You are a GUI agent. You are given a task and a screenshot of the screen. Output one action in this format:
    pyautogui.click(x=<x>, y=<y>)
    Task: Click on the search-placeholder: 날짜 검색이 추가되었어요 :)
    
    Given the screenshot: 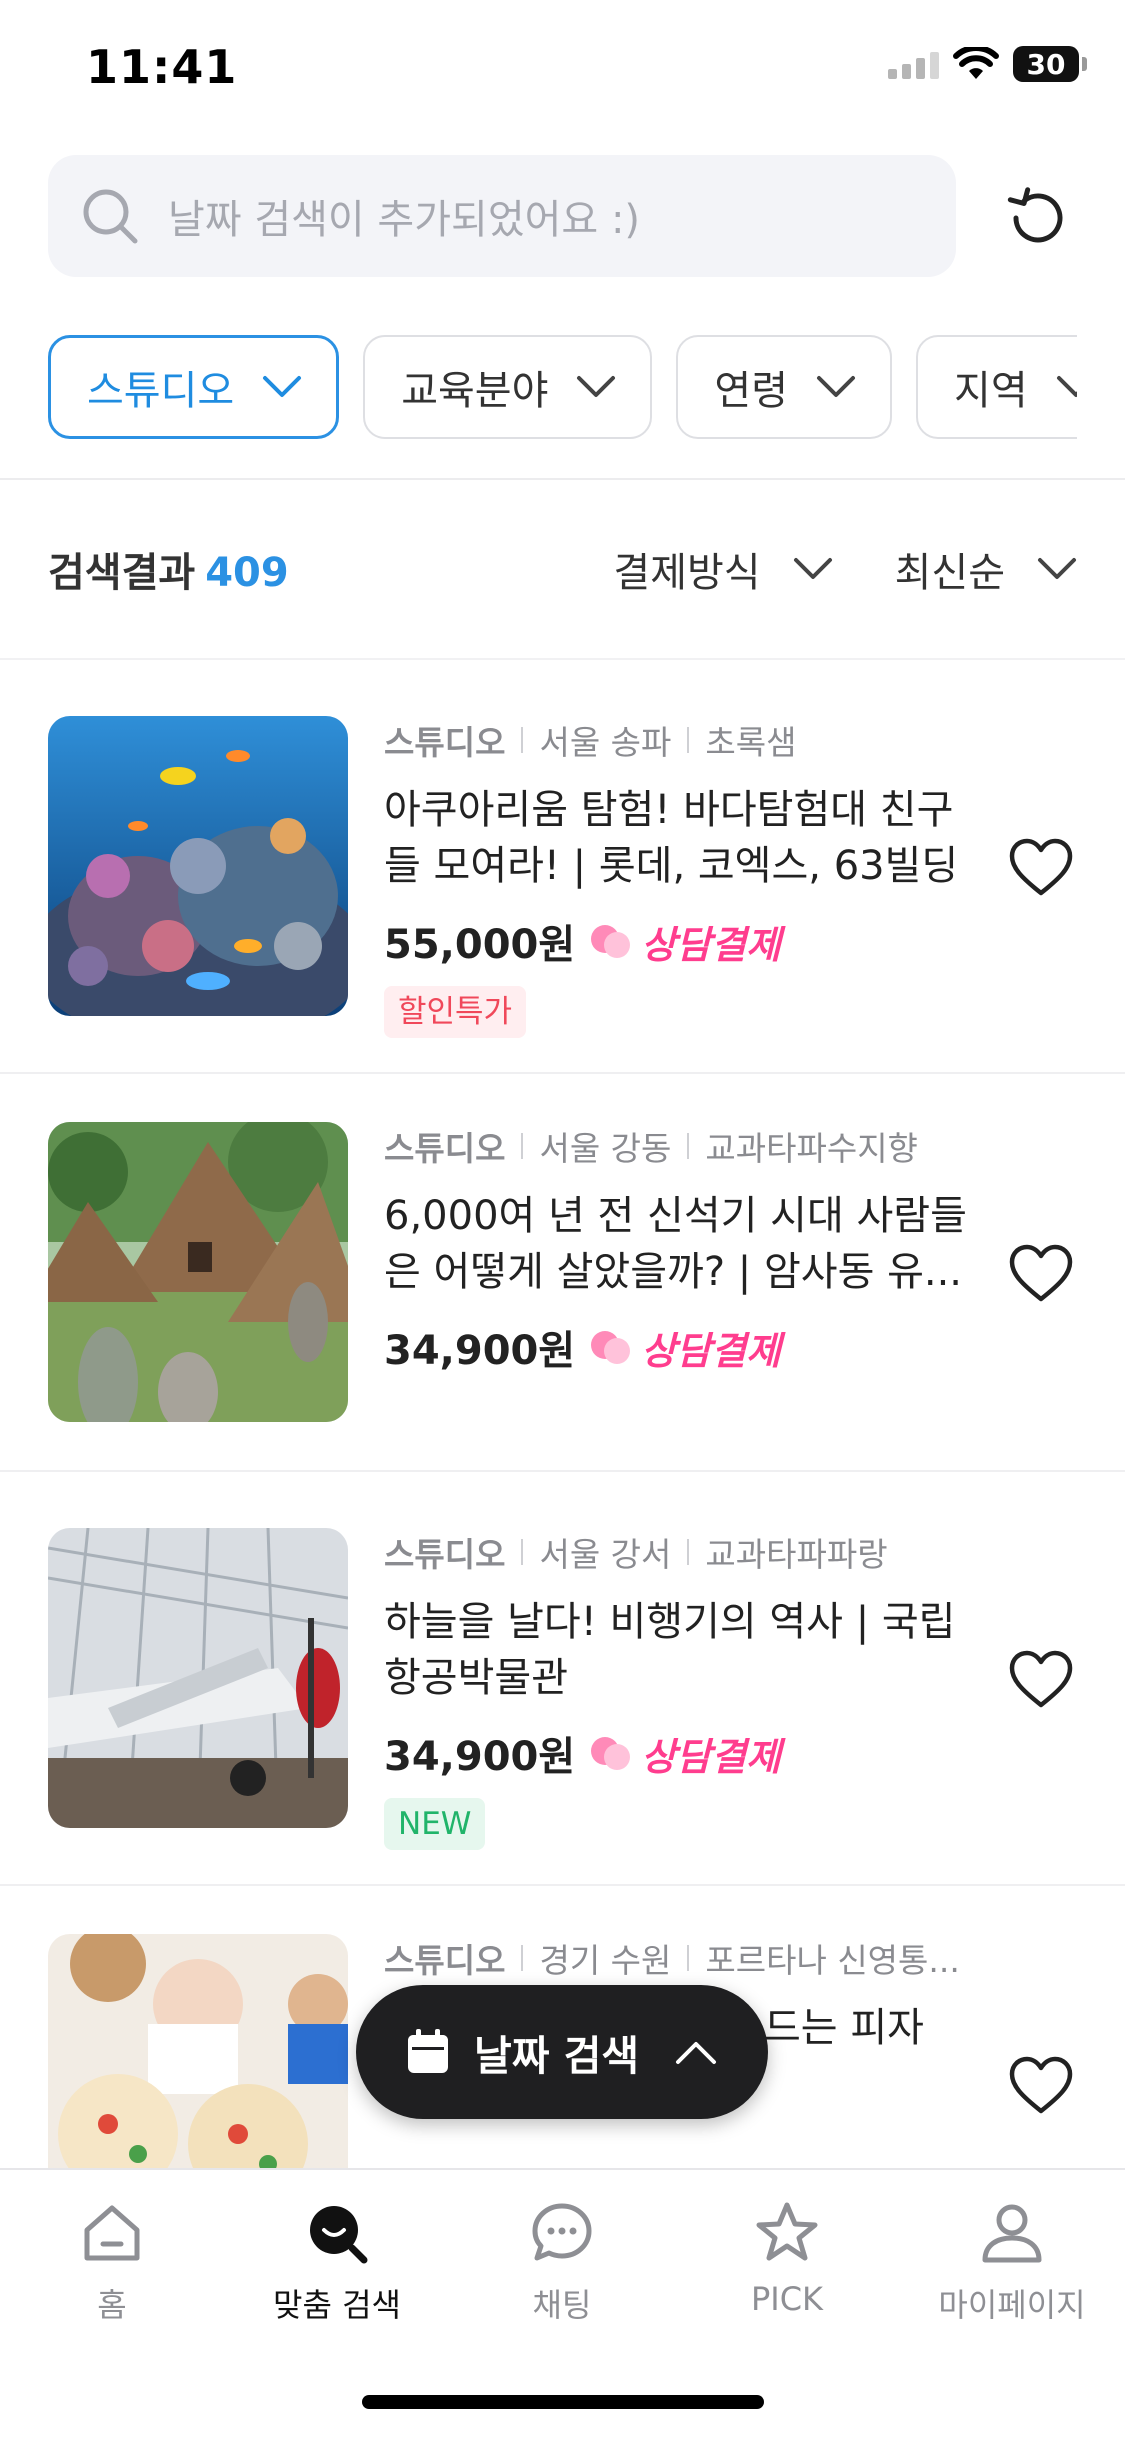 What is the action you would take?
    pyautogui.click(x=404, y=220)
    